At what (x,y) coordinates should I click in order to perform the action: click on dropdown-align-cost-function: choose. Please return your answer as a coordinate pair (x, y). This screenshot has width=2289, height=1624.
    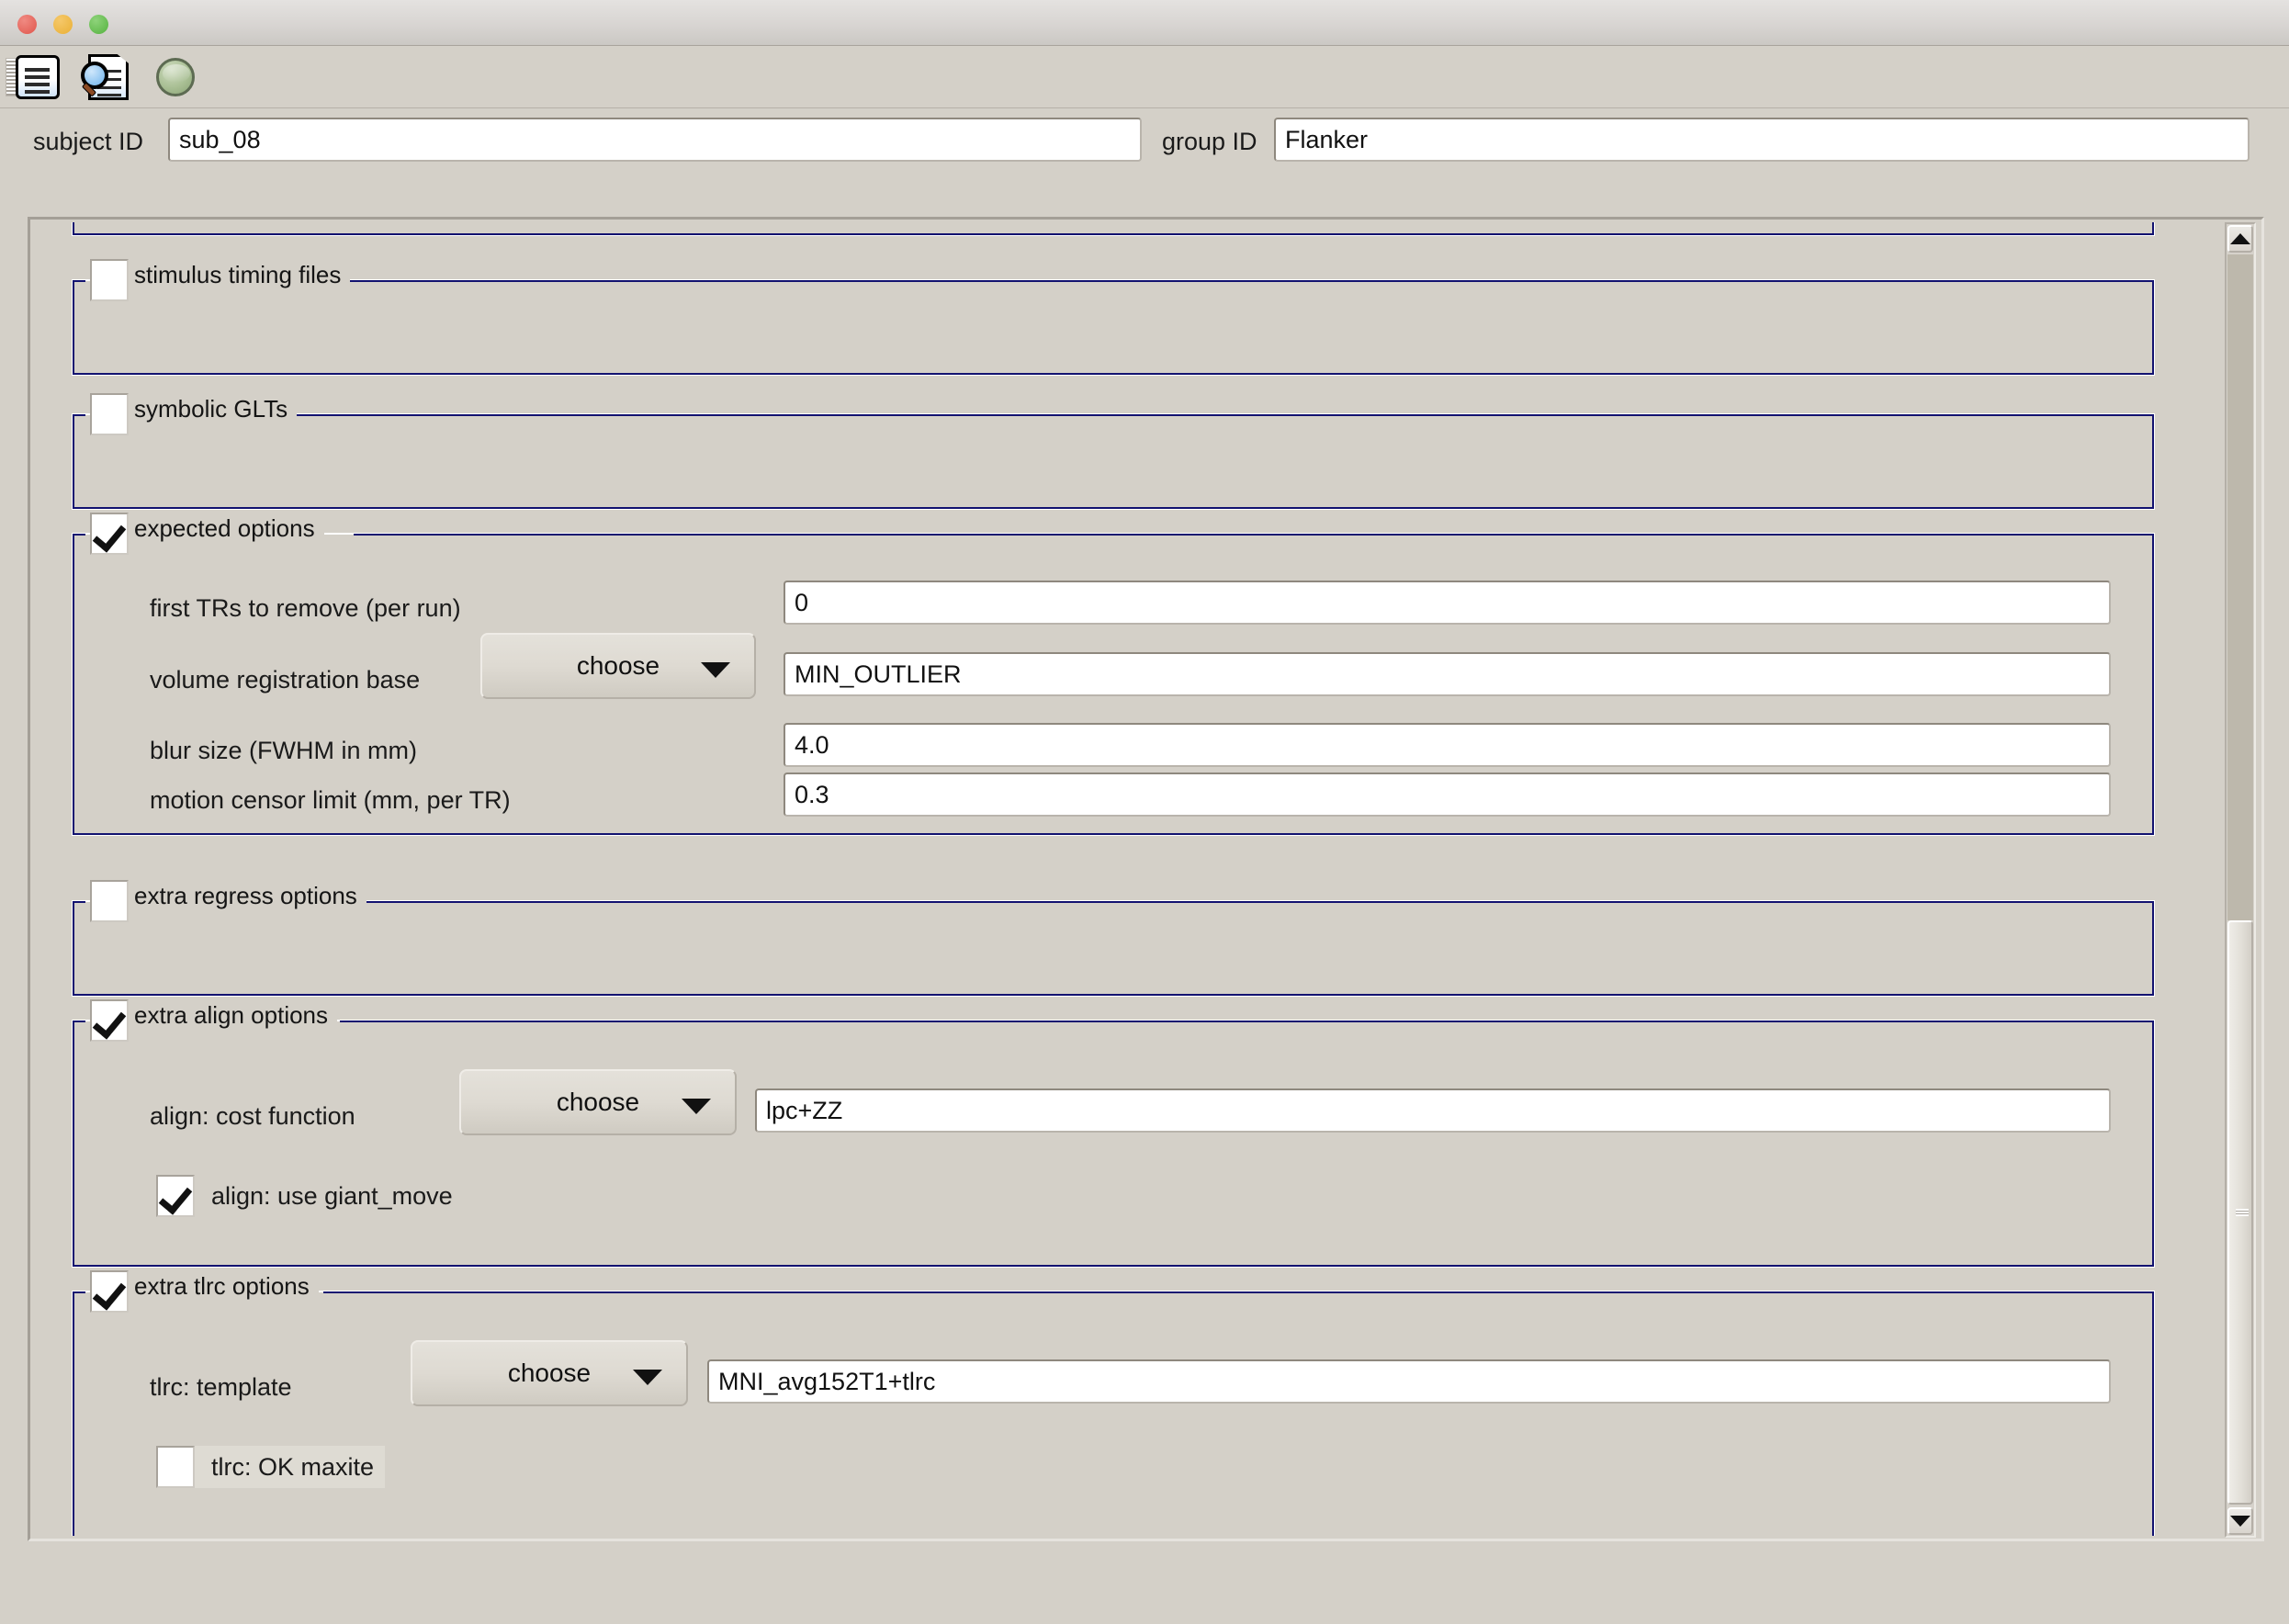
    Looking at the image, I should click on (598, 1102).